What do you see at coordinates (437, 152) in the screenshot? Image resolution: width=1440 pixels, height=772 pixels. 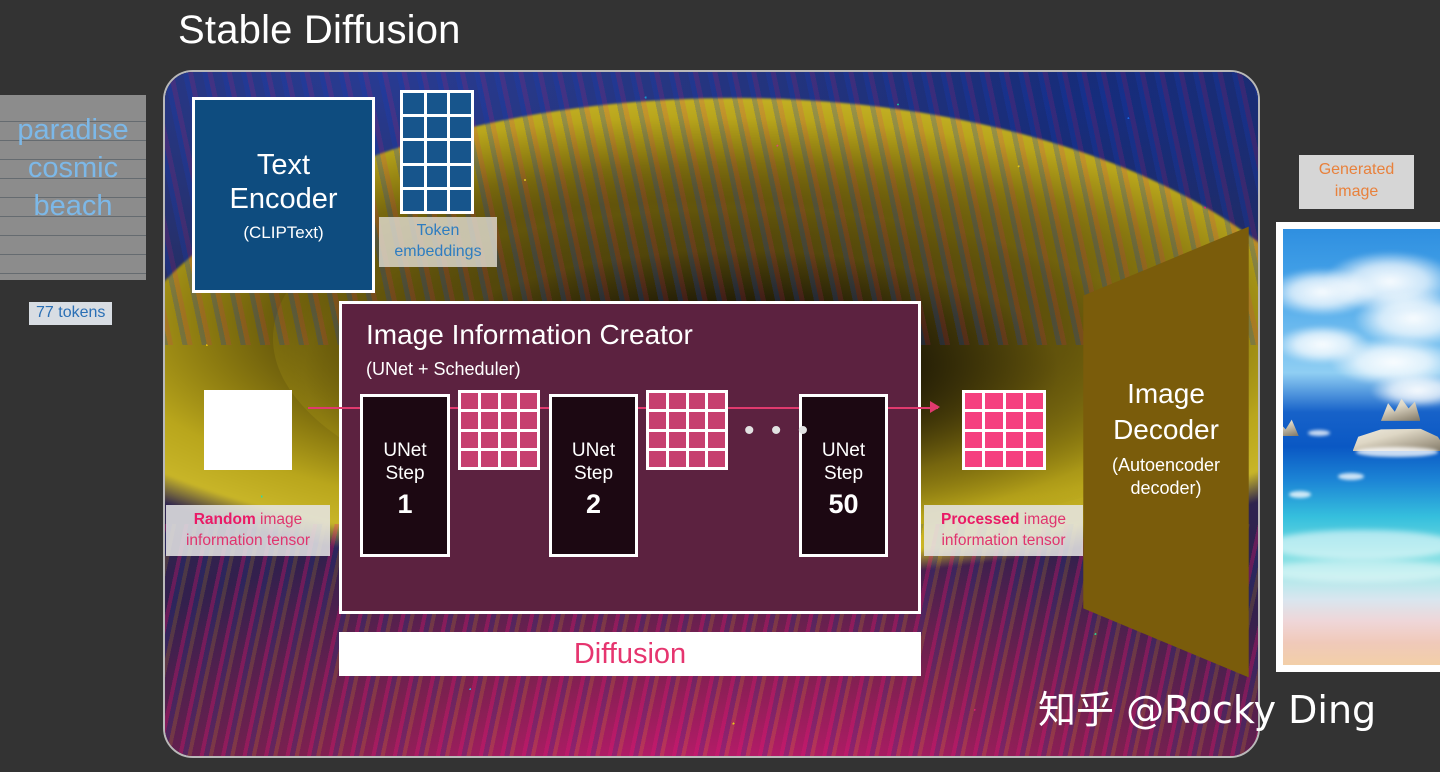 I see `token-embeddings-grid` at bounding box center [437, 152].